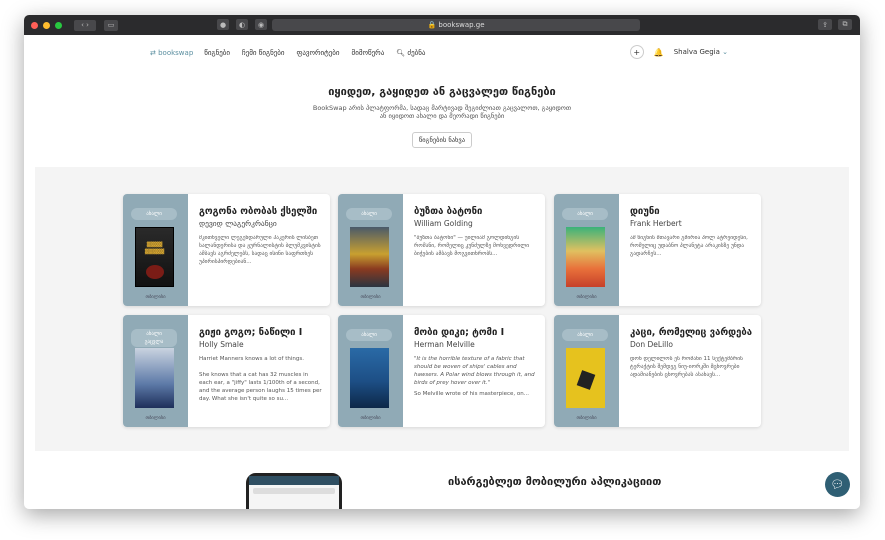 The image size is (885, 540). What do you see at coordinates (636, 52) in the screenshot?
I see `add-book-button: +` at bounding box center [636, 52].